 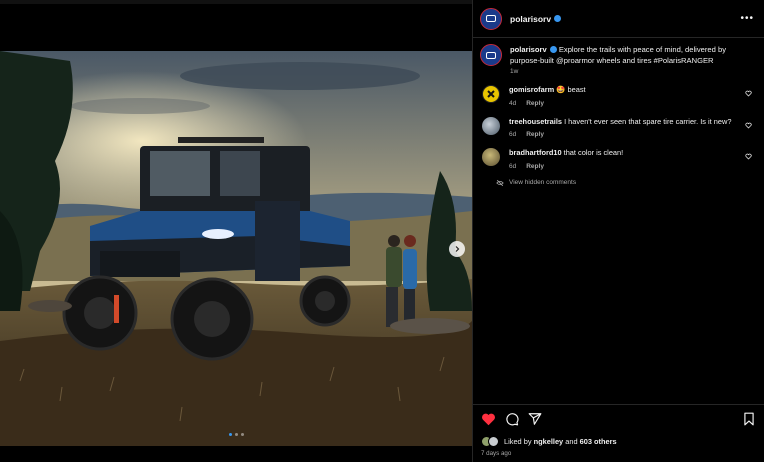 What do you see at coordinates (512, 419) in the screenshot?
I see `comment-icon` at bounding box center [512, 419].